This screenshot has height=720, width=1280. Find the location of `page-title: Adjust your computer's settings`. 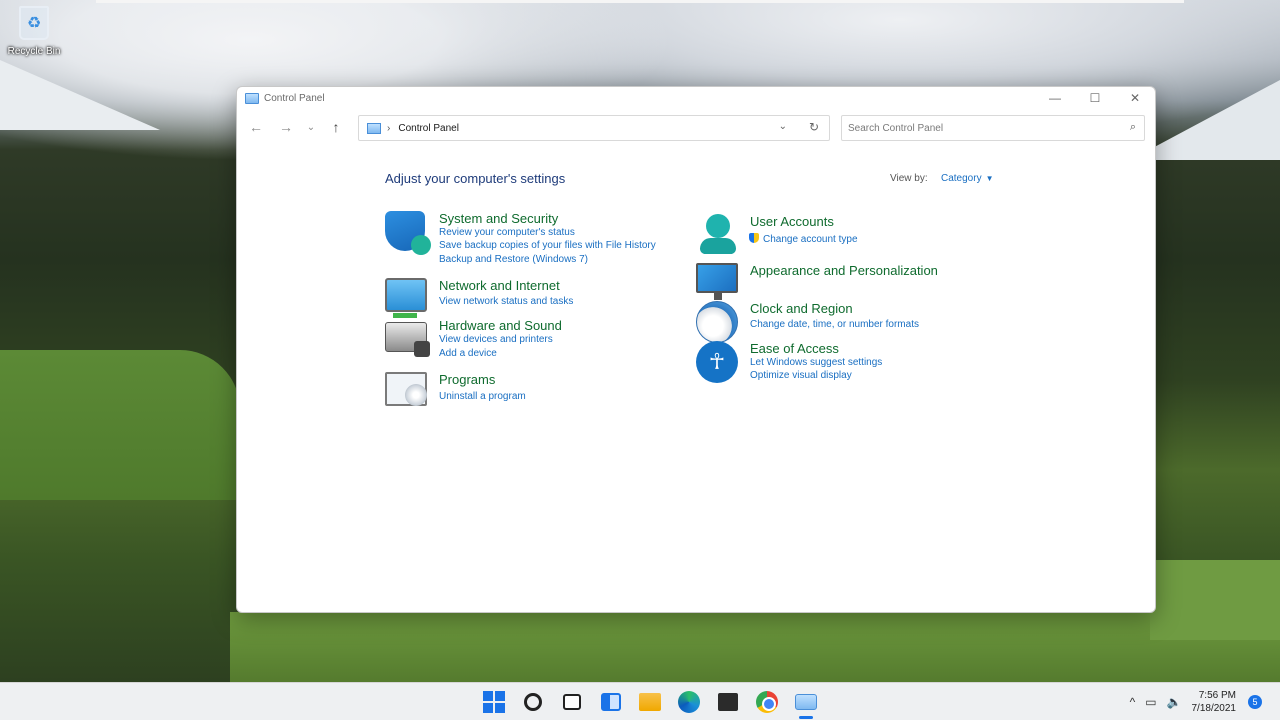

page-title: Adjust your computer's settings is located at coordinates (475, 178).